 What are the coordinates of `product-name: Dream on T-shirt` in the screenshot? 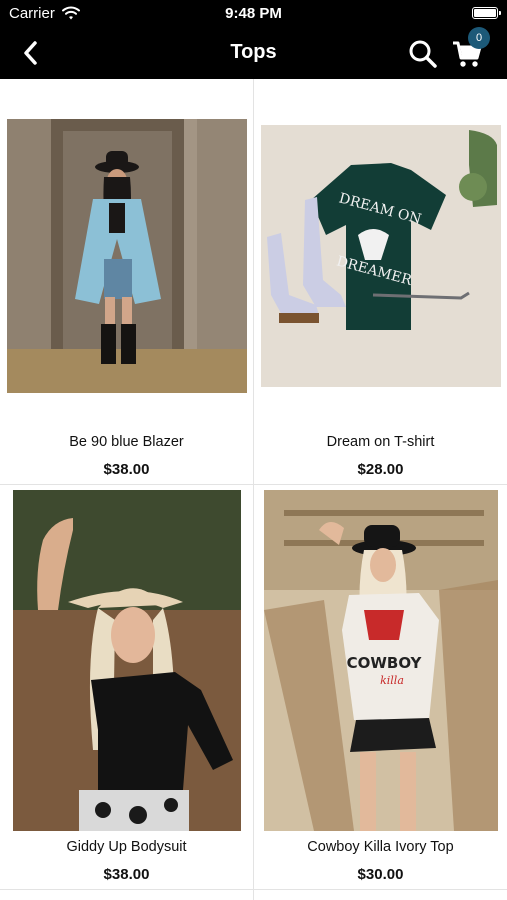 It's located at (380, 442).